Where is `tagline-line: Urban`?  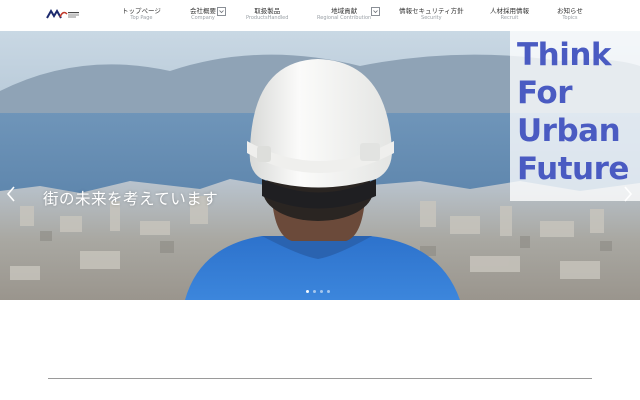 tagline-line: Urban is located at coordinates (569, 131).